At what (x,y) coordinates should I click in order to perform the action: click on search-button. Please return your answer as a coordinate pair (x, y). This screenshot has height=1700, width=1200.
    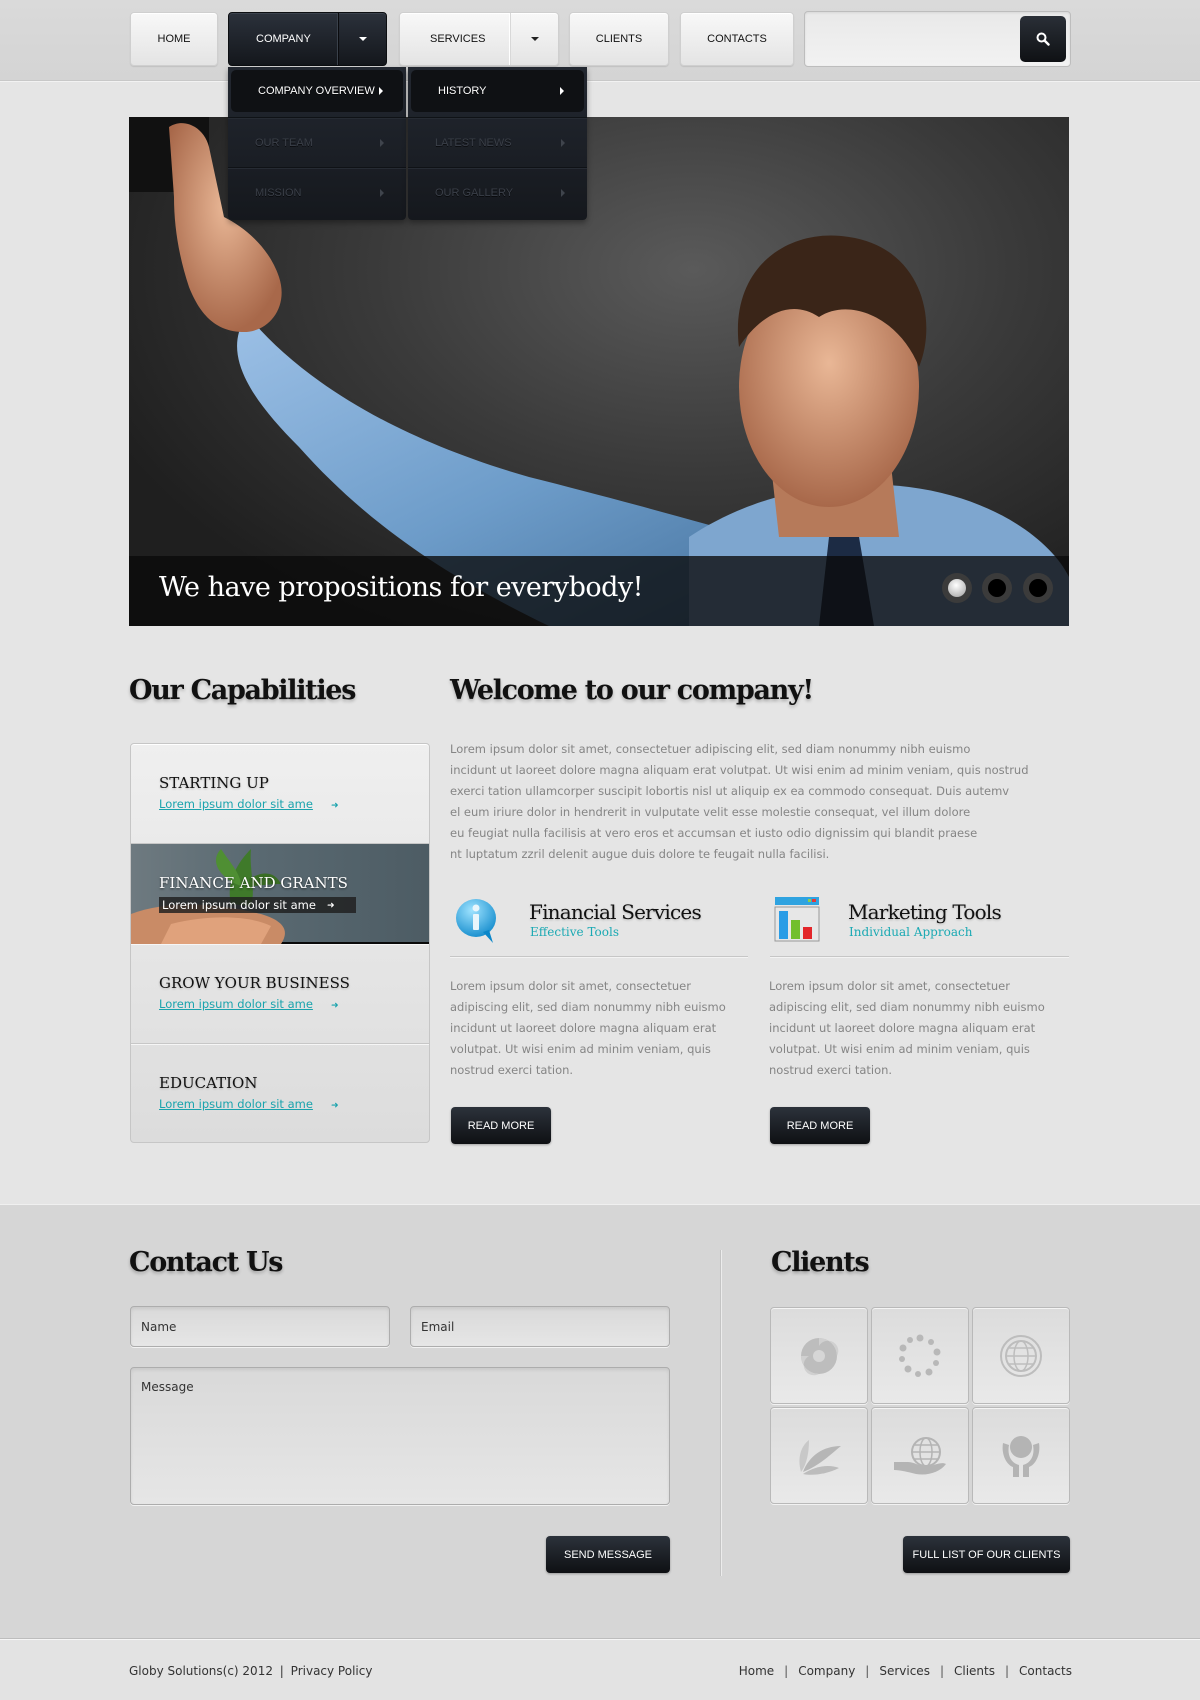
    Looking at the image, I should click on (1043, 39).